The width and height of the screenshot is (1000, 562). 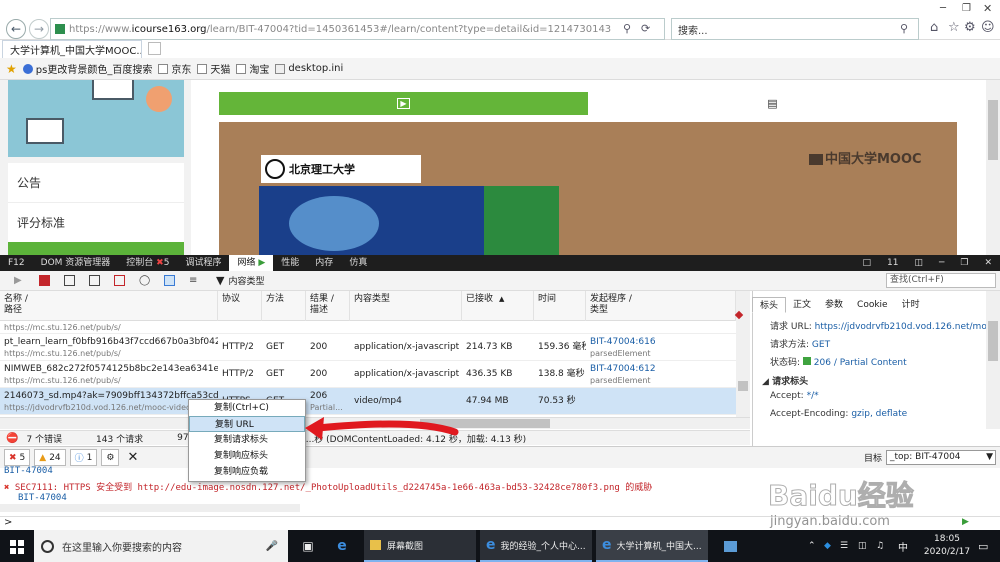 What do you see at coordinates (834, 305) in the screenshot?
I see `detail-tab-params: 参数` at bounding box center [834, 305].